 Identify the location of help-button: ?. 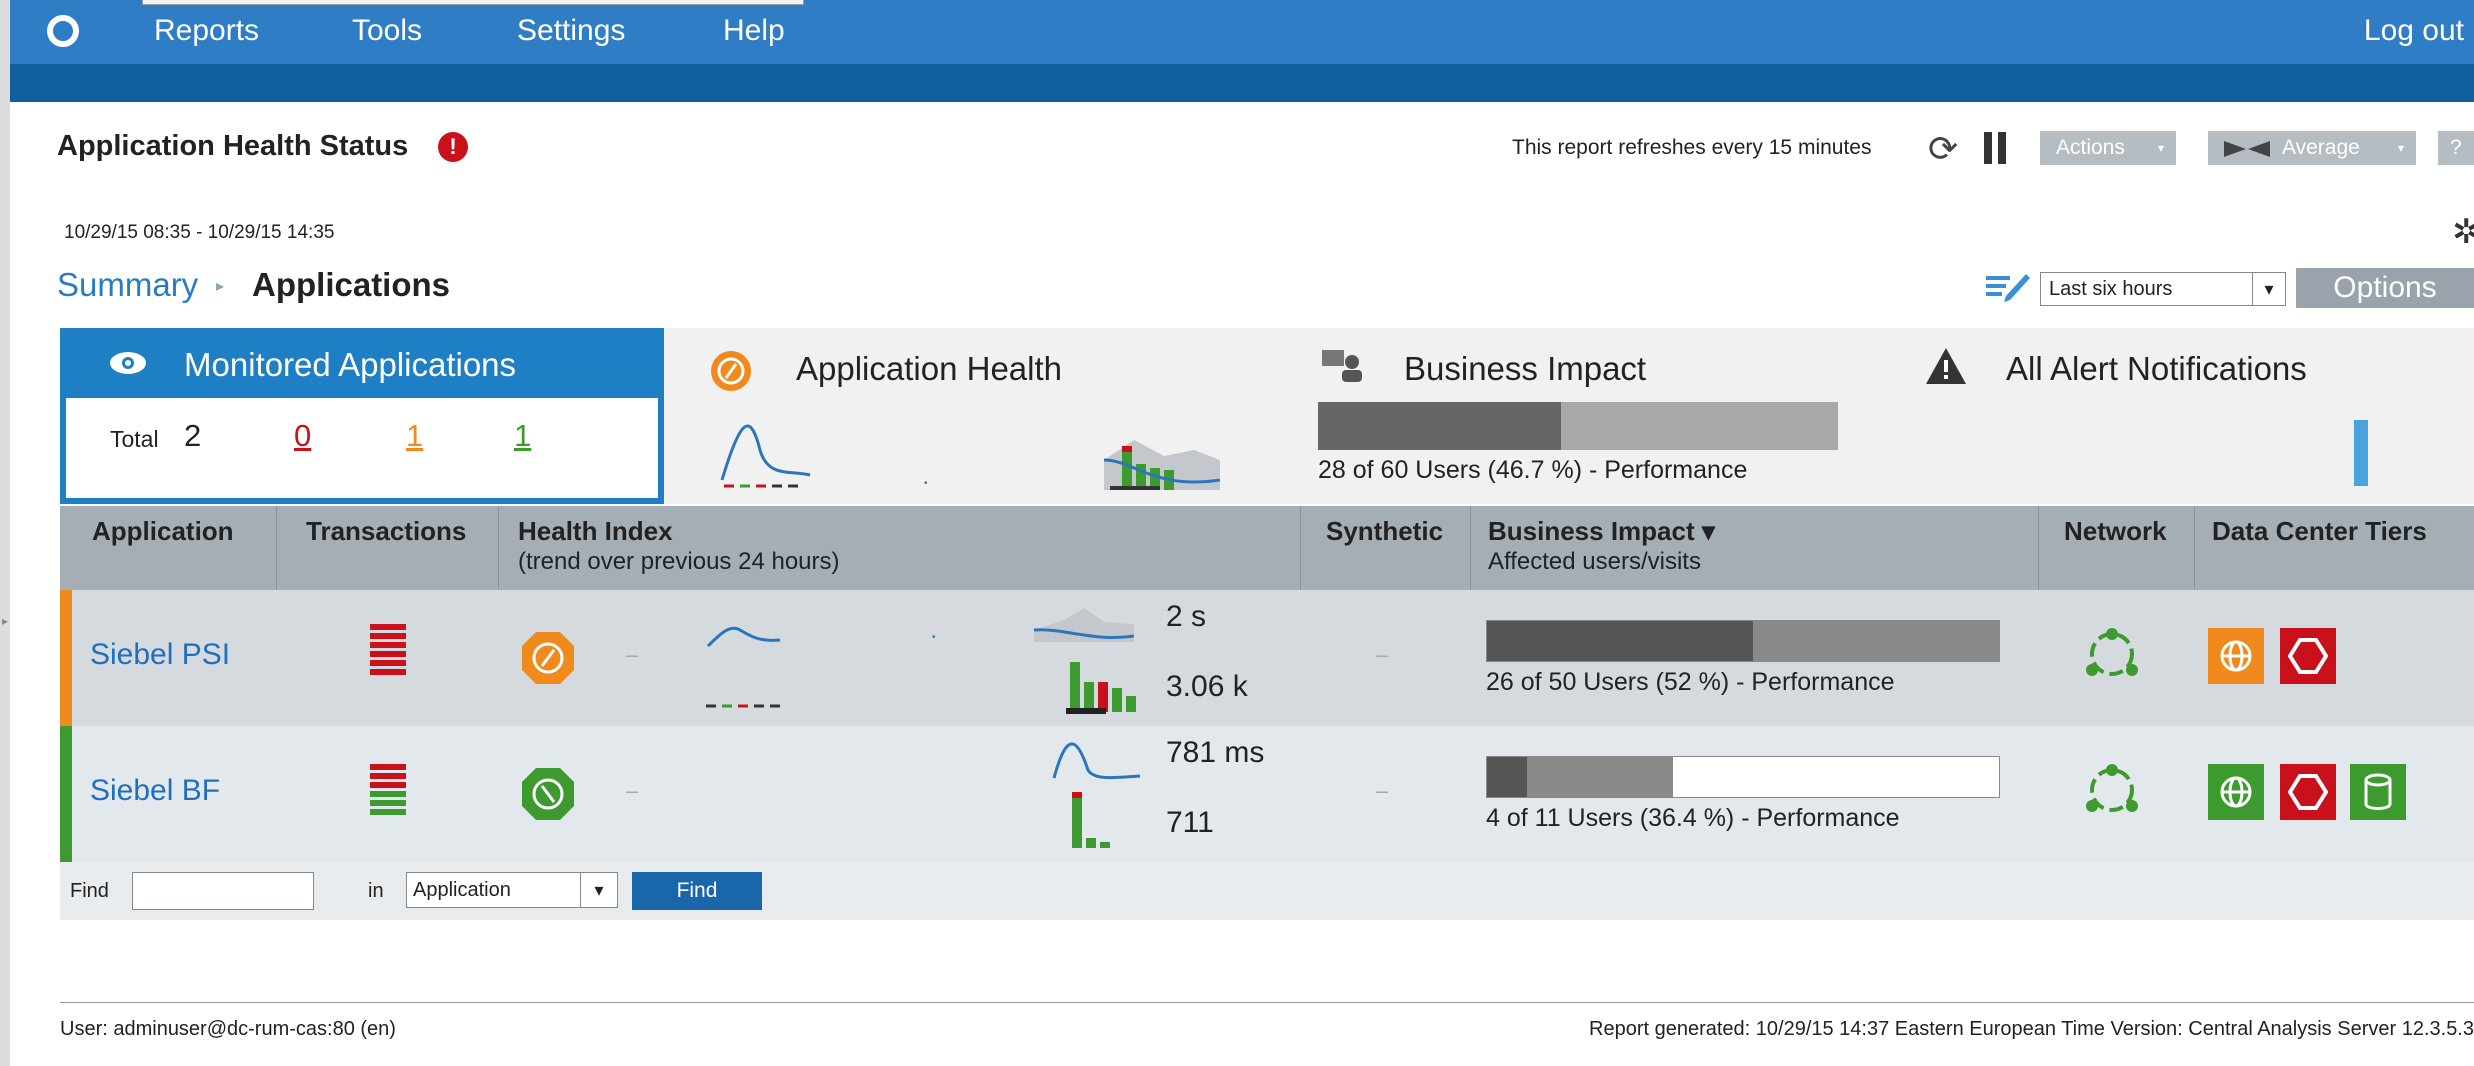
(2456, 148).